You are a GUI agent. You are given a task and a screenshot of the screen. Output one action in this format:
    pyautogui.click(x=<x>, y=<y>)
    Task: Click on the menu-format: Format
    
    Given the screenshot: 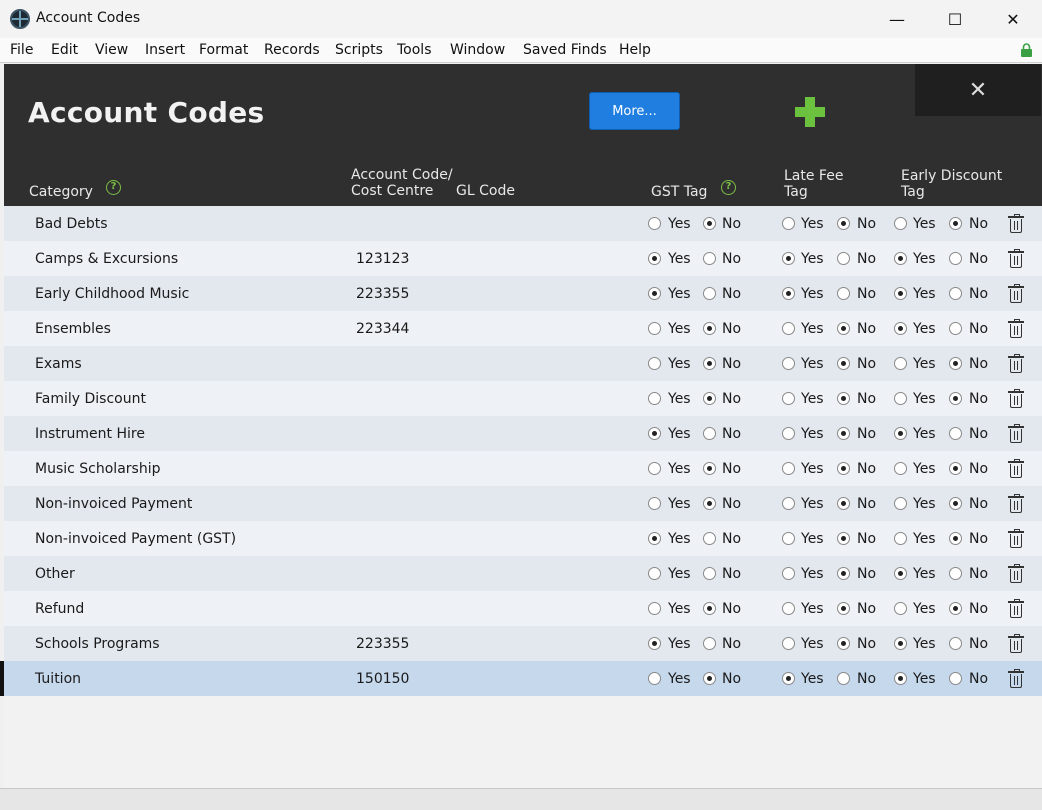 What is the action you would take?
    pyautogui.click(x=223, y=50)
    